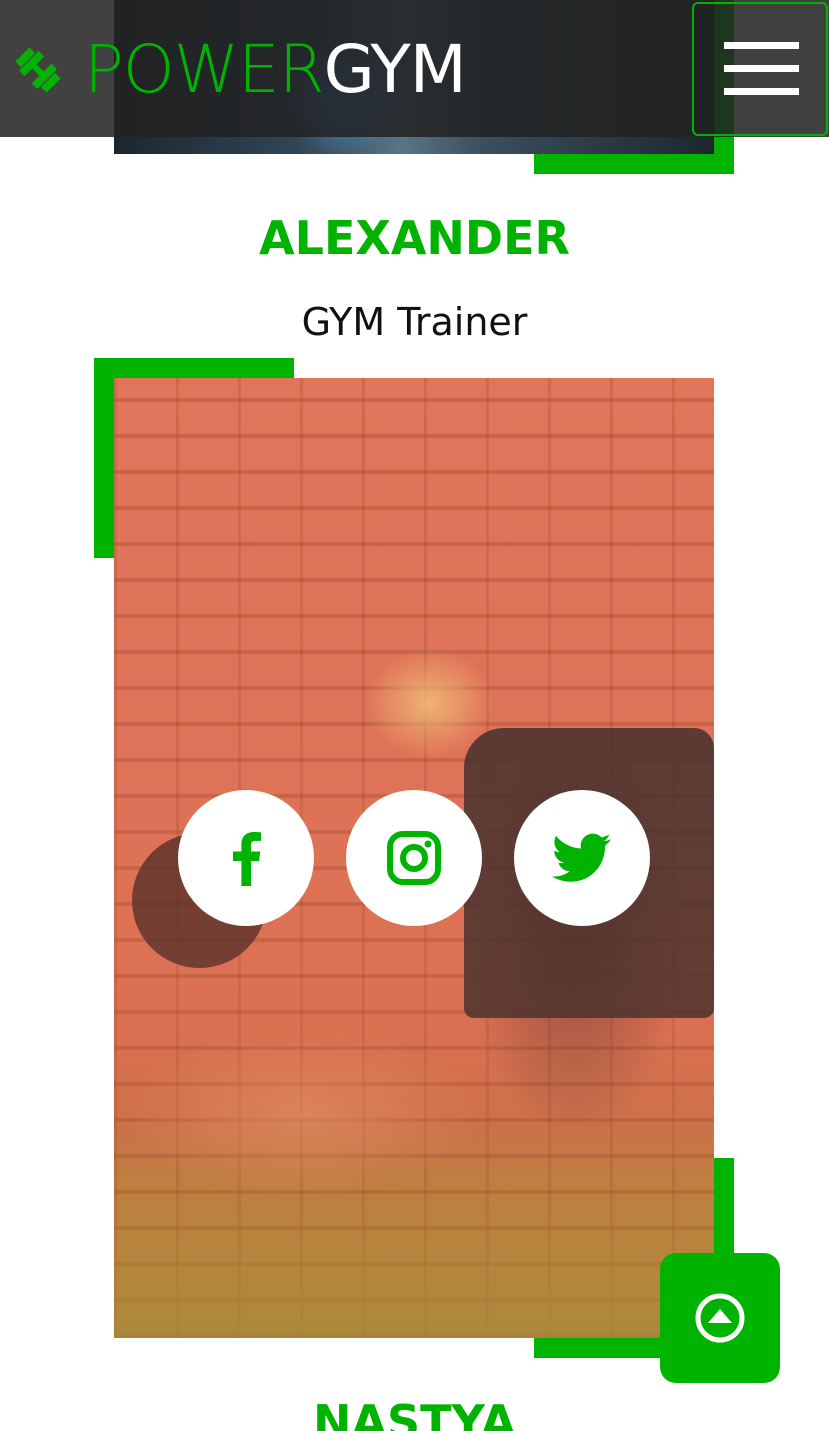 Image resolution: width=829 pixels, height=1431 pixels. What do you see at coordinates (38, 70) in the screenshot?
I see `dumbbell-icon` at bounding box center [38, 70].